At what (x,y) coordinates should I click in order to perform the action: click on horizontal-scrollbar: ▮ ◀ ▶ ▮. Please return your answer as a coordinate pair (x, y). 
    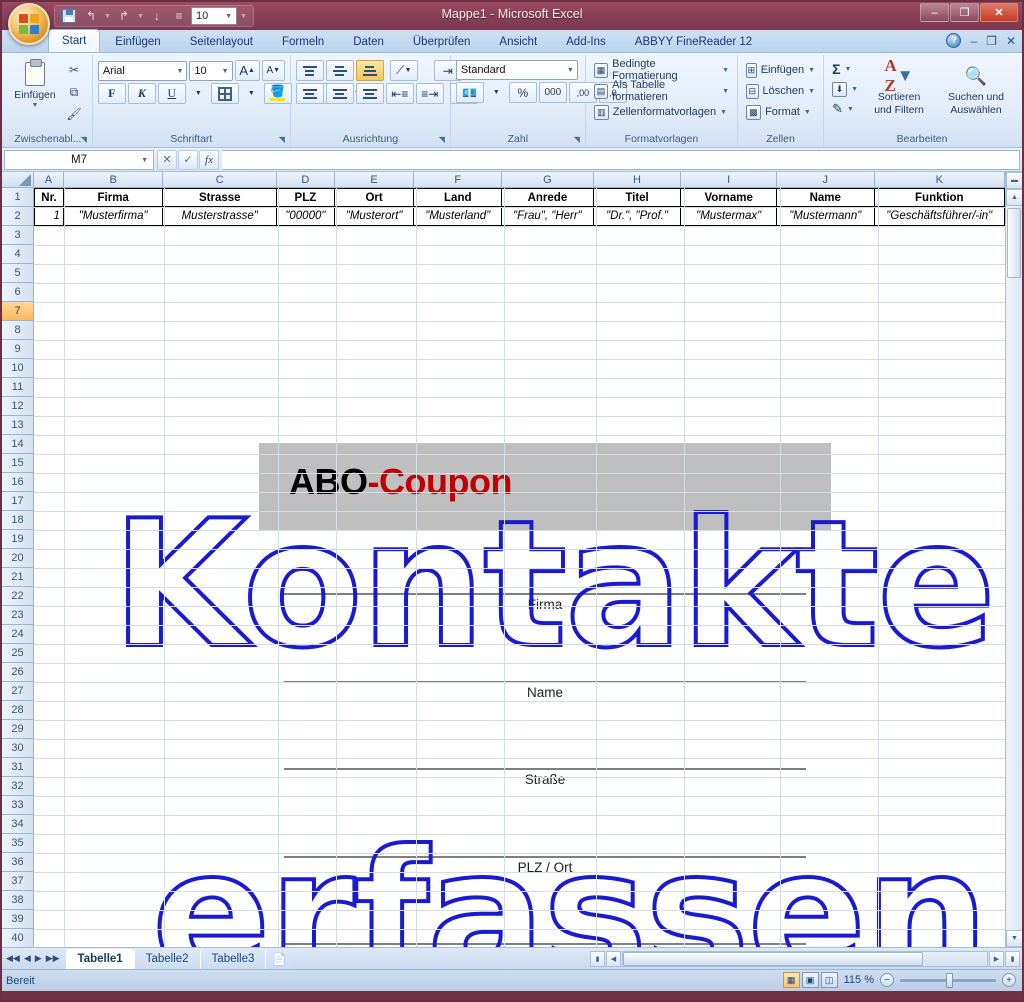
    Looking at the image, I should click on (805, 958).